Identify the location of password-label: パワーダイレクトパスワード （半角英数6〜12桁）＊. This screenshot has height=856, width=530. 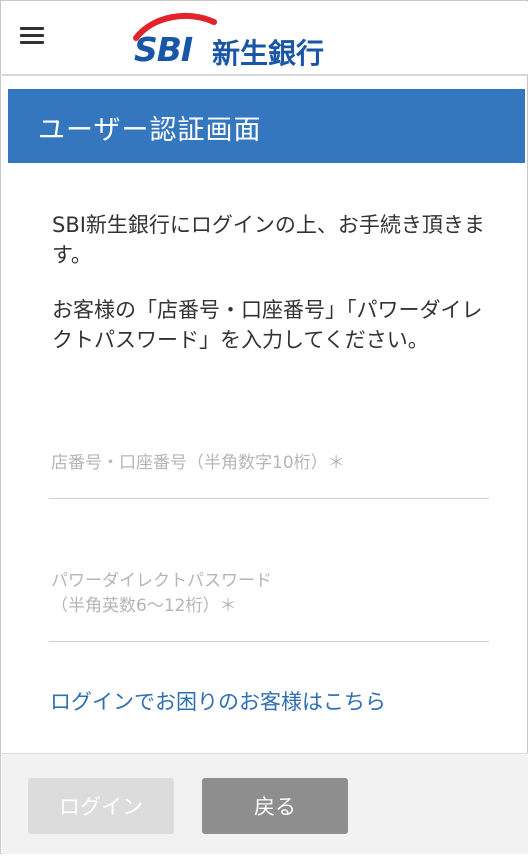
(161, 594).